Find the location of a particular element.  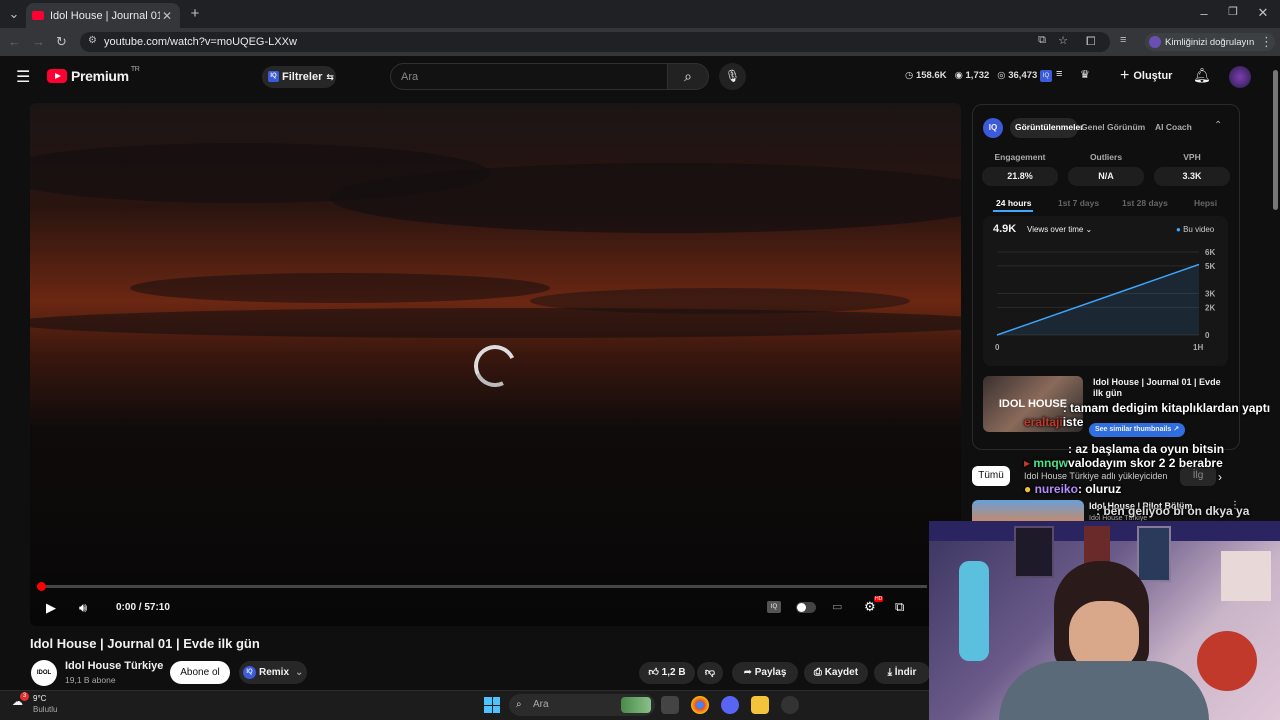

remix-icon: IQ is located at coordinates (249, 672).